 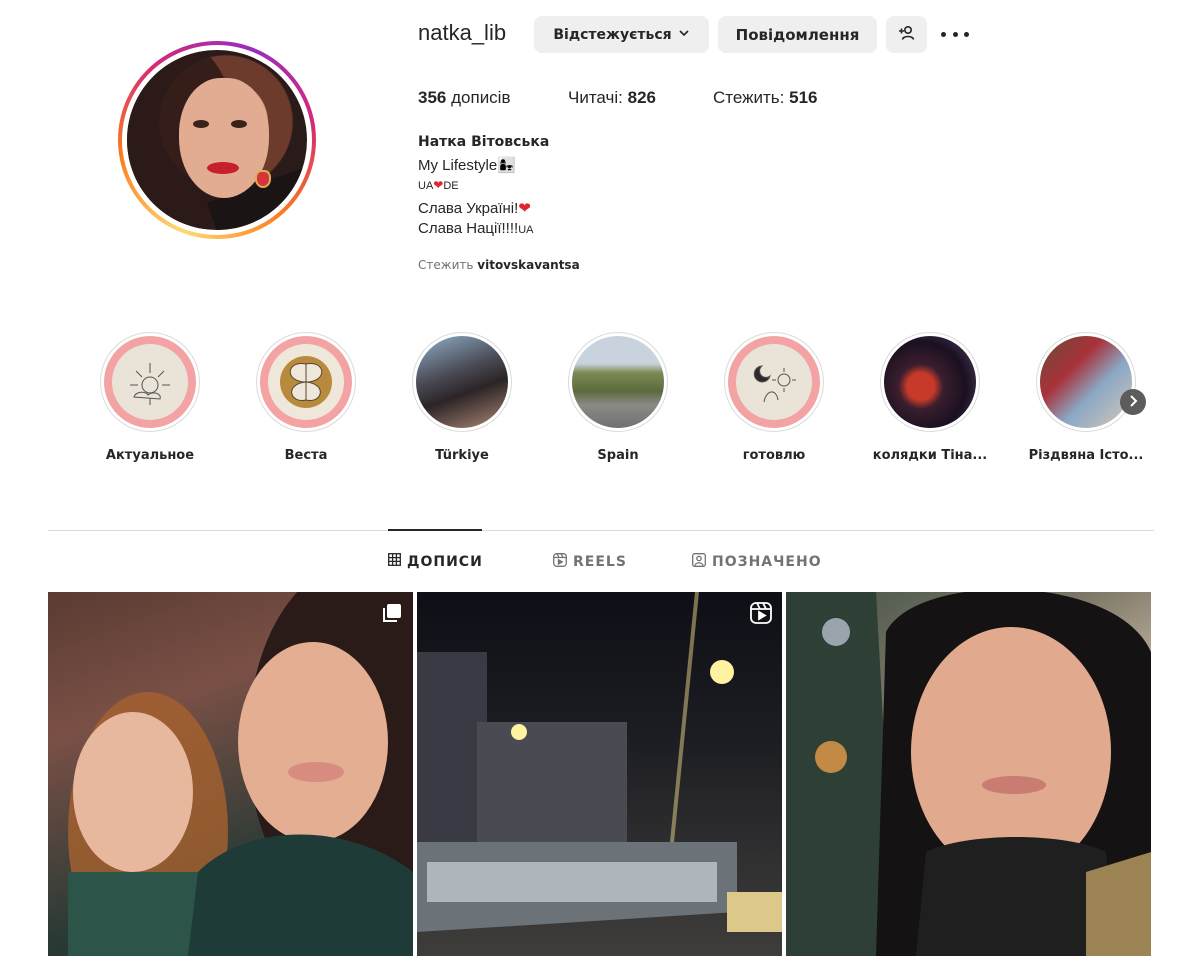 What do you see at coordinates (306, 455) in the screenshot?
I see `highlight-label: Веста` at bounding box center [306, 455].